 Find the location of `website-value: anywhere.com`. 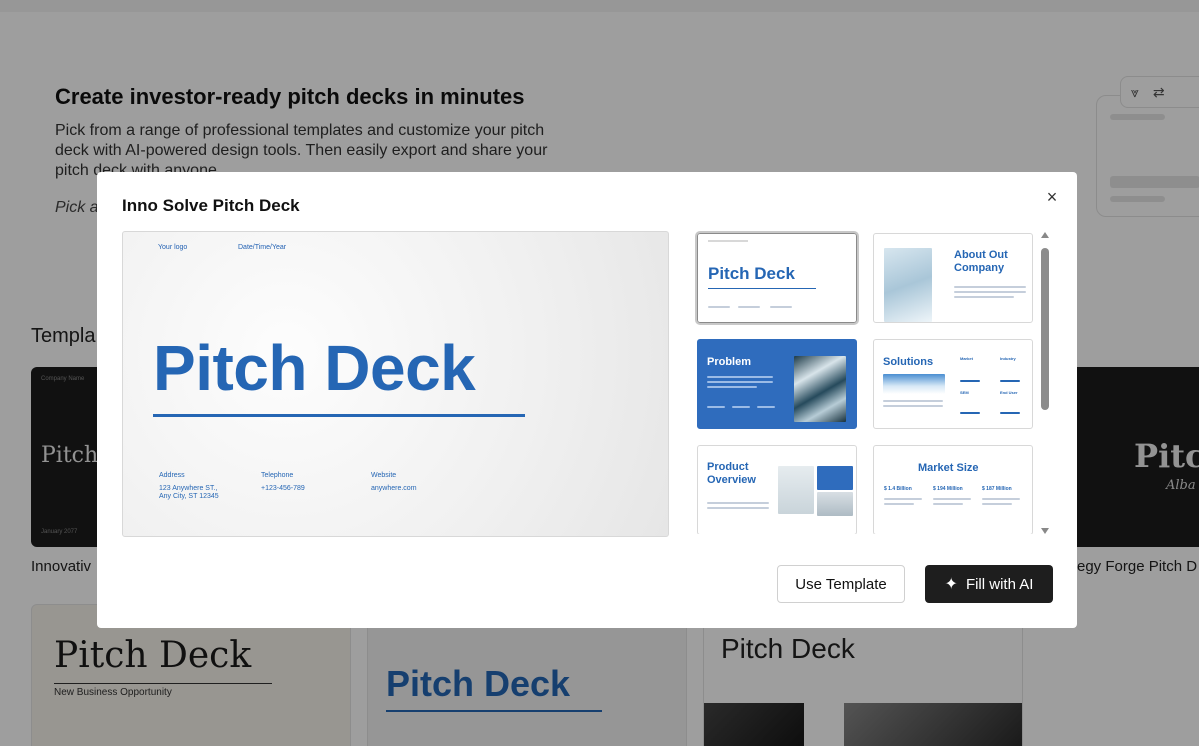

website-value: anywhere.com is located at coordinates (394, 488).